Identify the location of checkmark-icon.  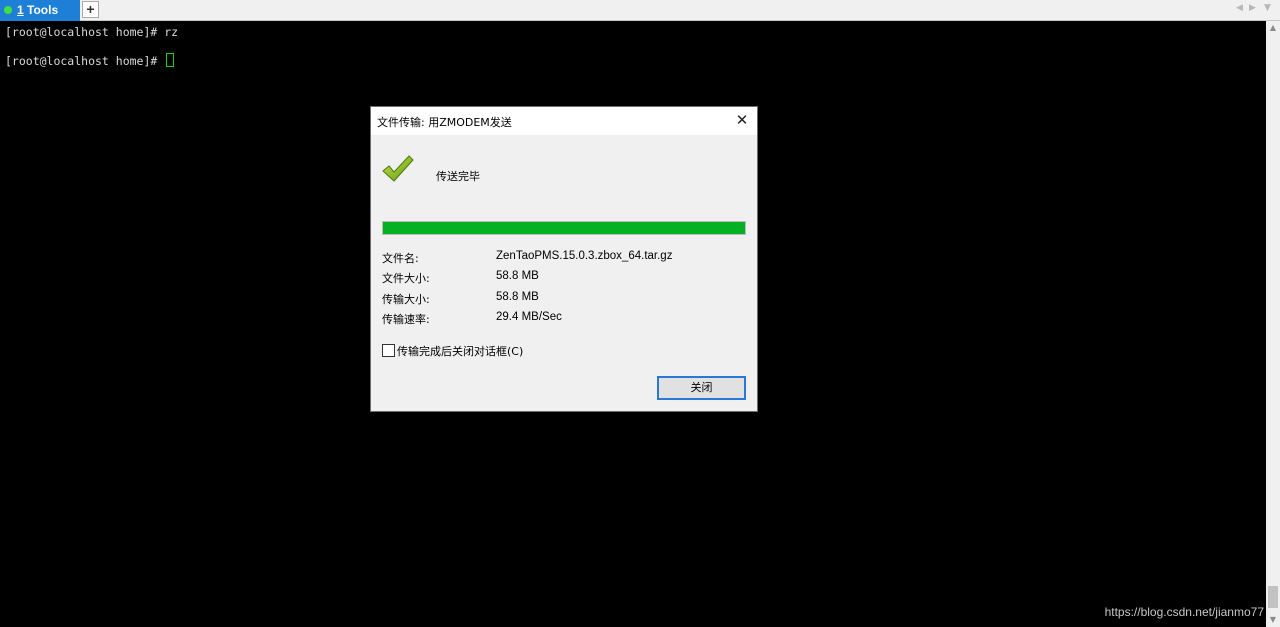
(398, 168).